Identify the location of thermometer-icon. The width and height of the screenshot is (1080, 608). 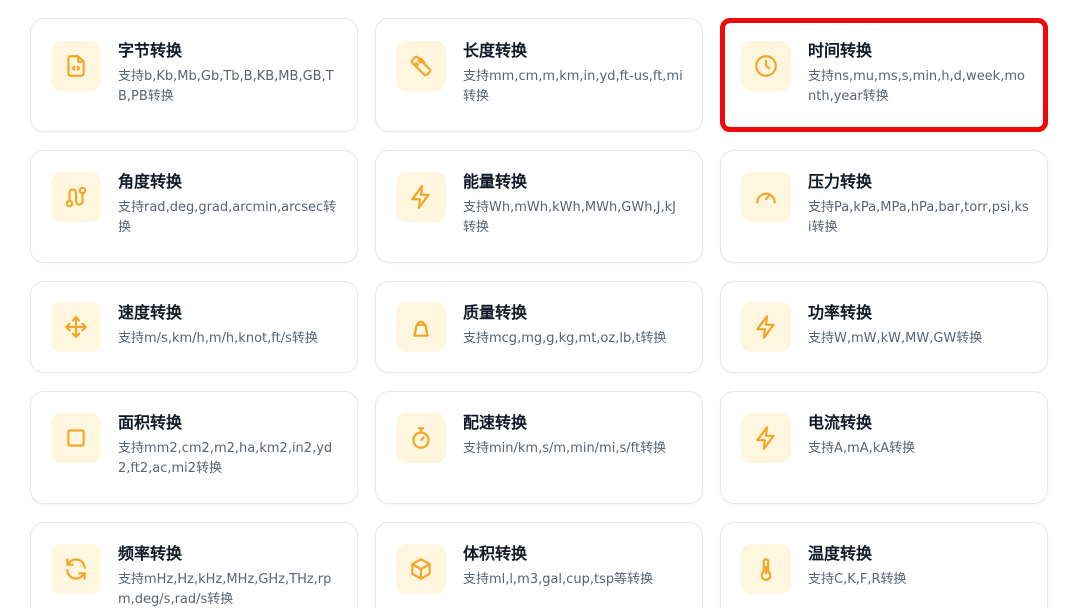
(766, 569).